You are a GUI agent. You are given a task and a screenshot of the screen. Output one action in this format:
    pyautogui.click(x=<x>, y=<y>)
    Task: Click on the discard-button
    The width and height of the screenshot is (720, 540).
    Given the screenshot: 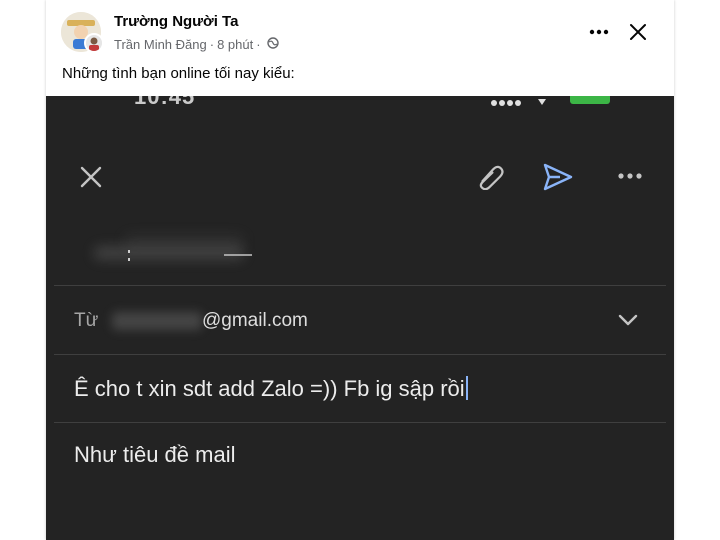 What is the action you would take?
    pyautogui.click(x=91, y=177)
    